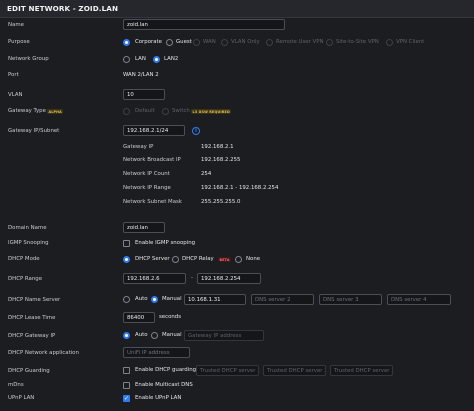  I want to click on dhcp-server-label: DHCP Server, so click(152, 259).